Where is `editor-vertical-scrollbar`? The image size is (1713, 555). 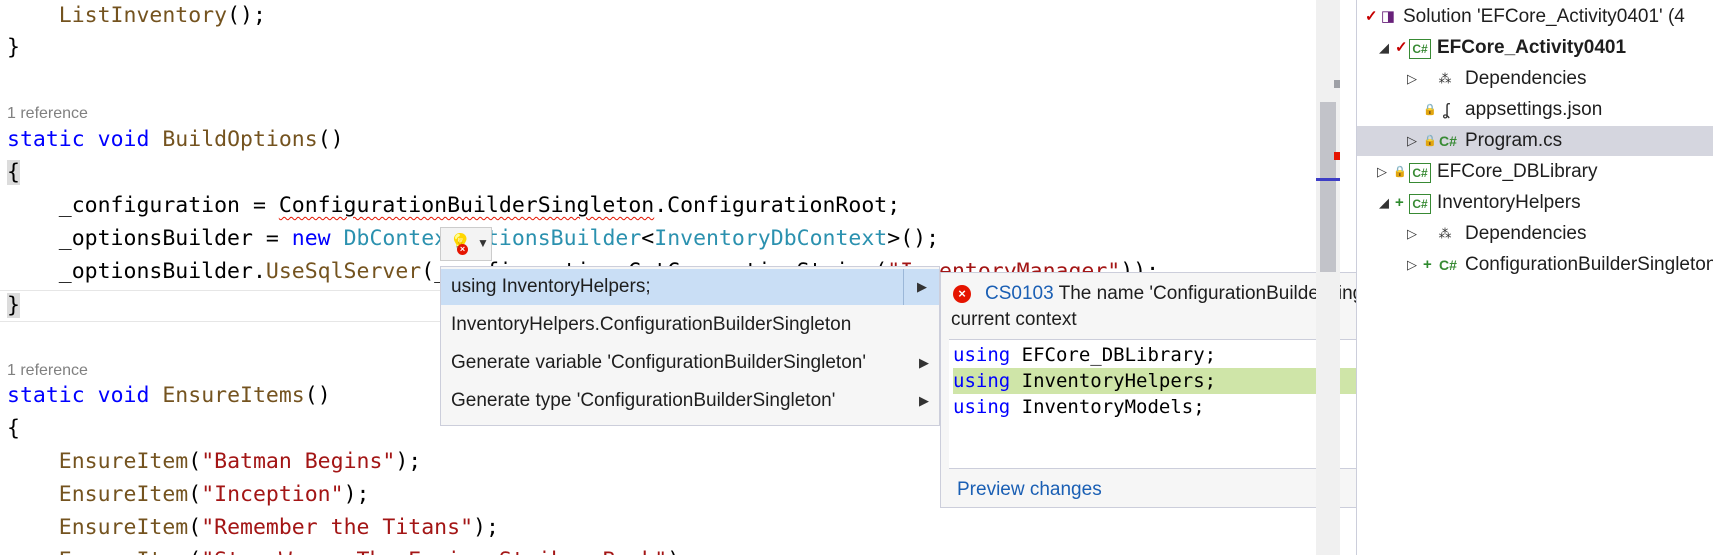
editor-vertical-scrollbar is located at coordinates (1328, 277).